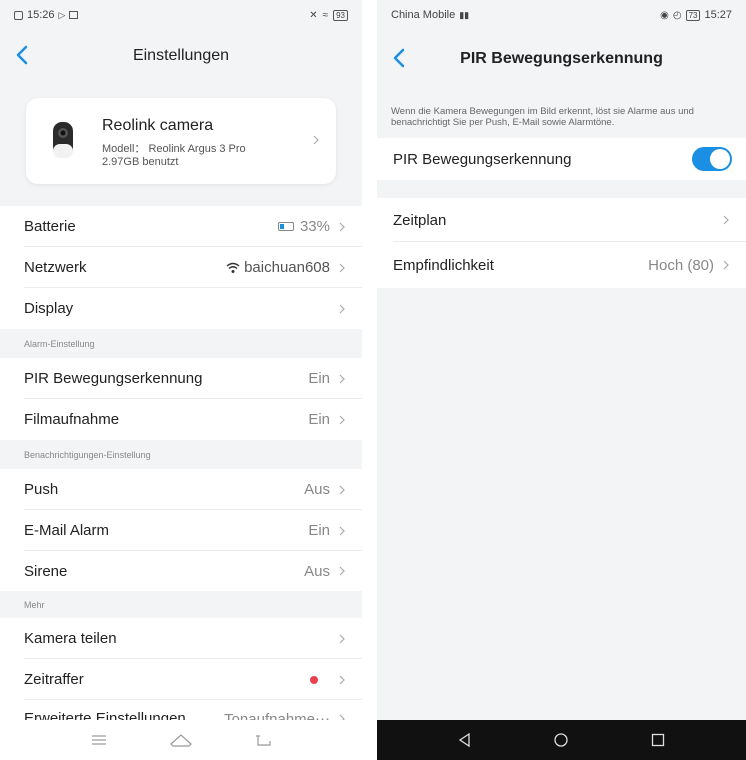  Describe the element at coordinates (62, 14) in the screenshot. I see `play-icon: ▷` at that location.